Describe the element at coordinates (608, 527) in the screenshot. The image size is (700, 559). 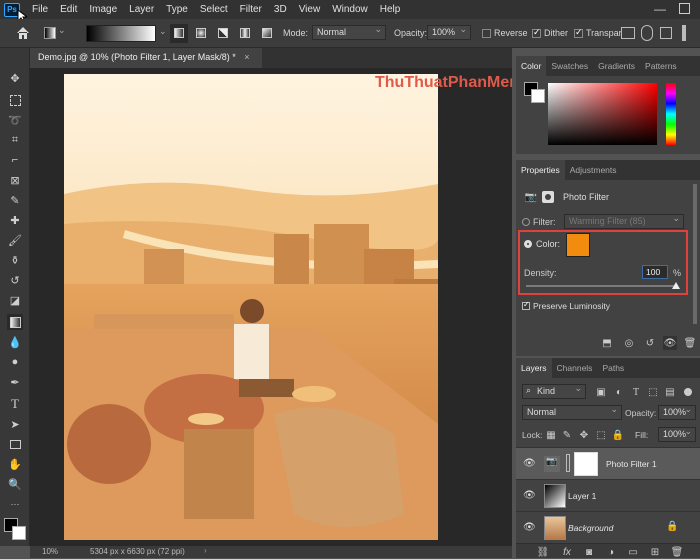
I see `layer-row-background: 👁 Background 🔒` at that location.